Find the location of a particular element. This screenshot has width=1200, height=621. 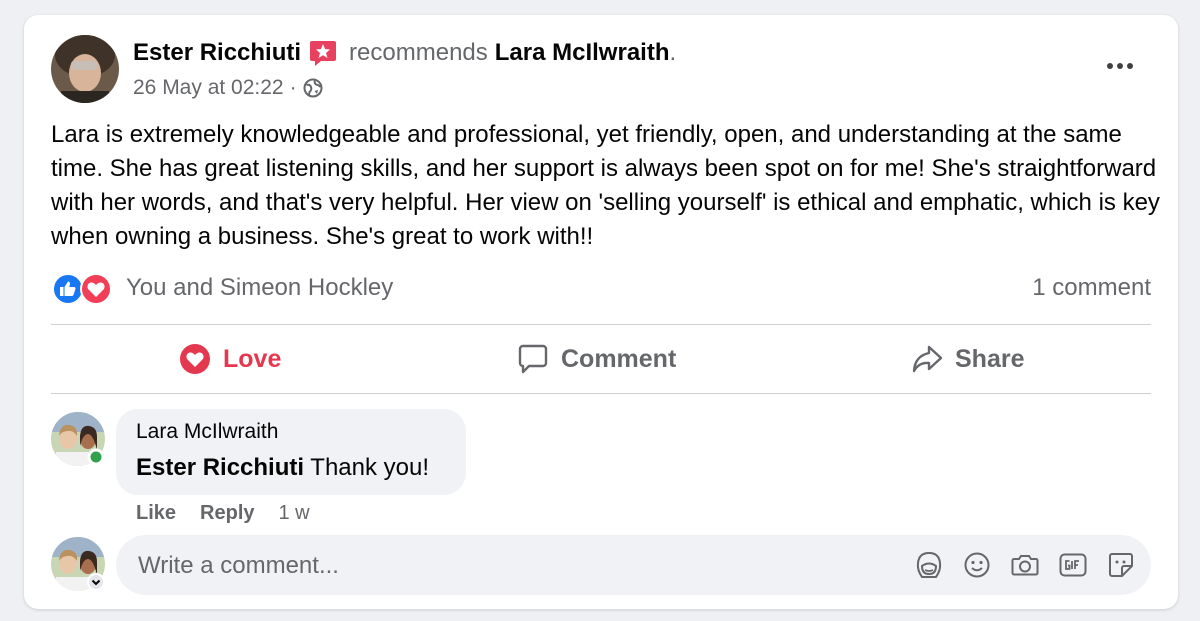

comment-button: Comment is located at coordinates (596, 359).